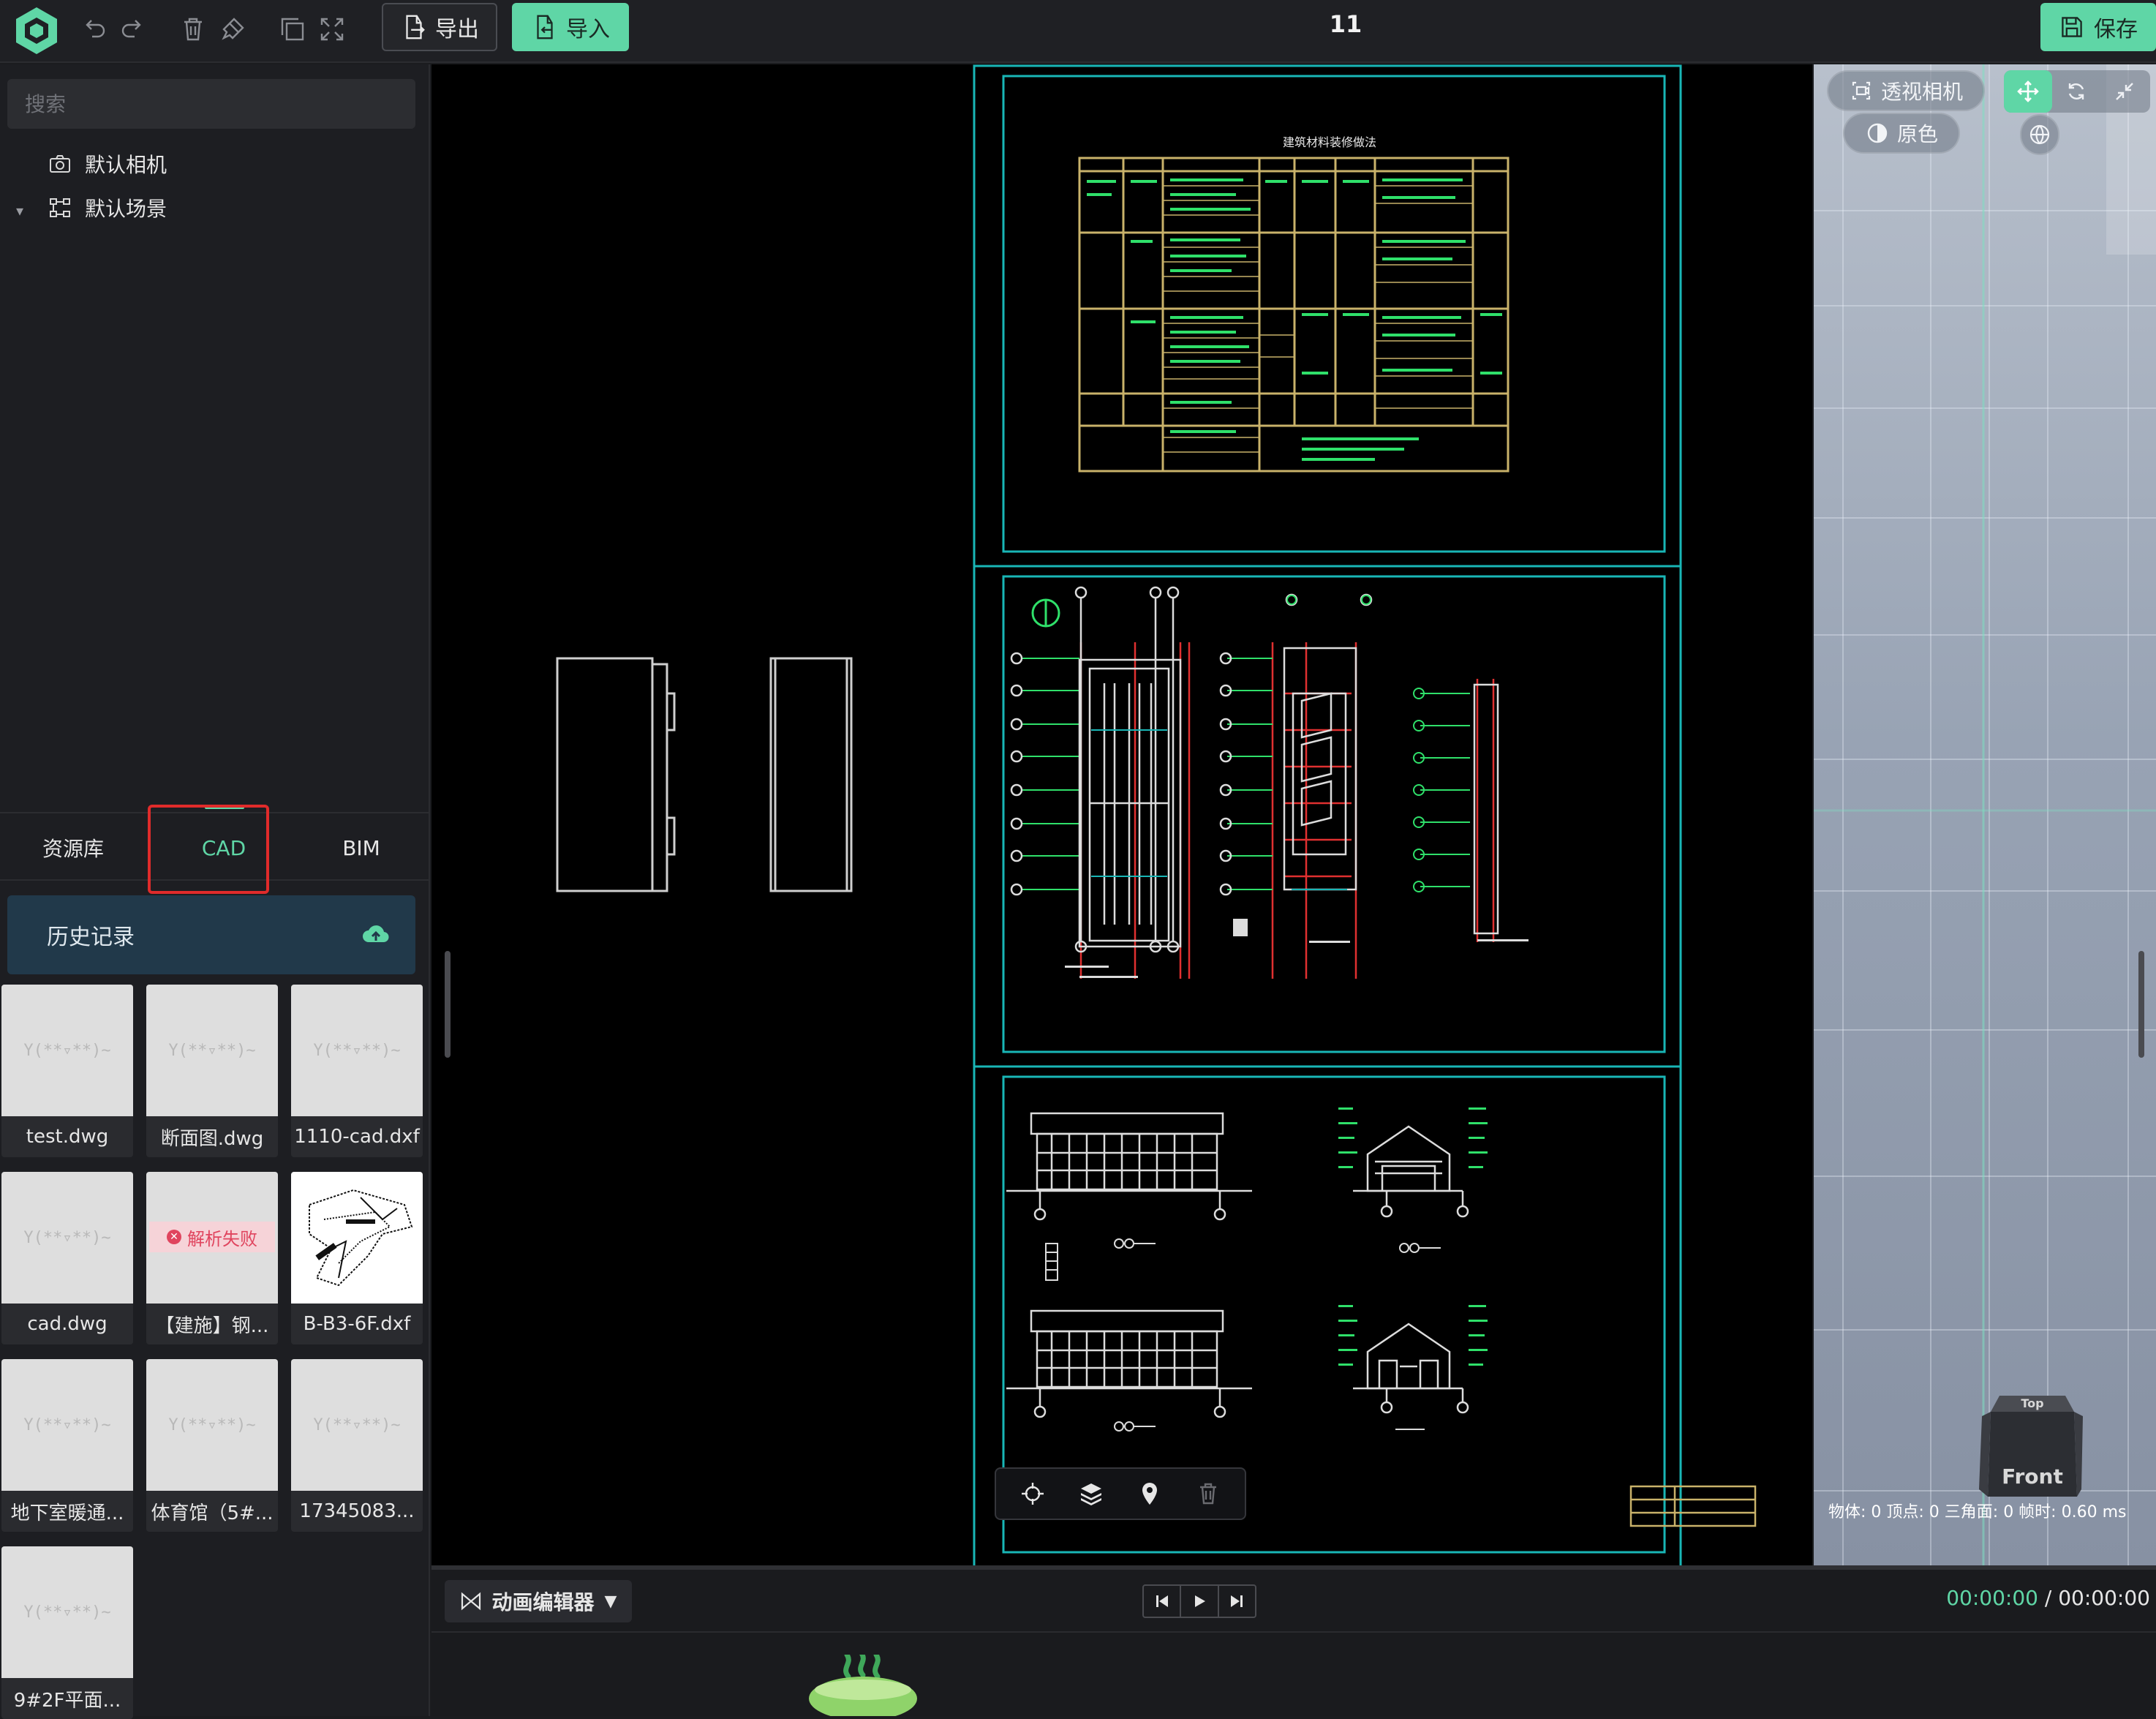 The image size is (2156, 1719). I want to click on expand-caret-icon: ▾, so click(23, 210).